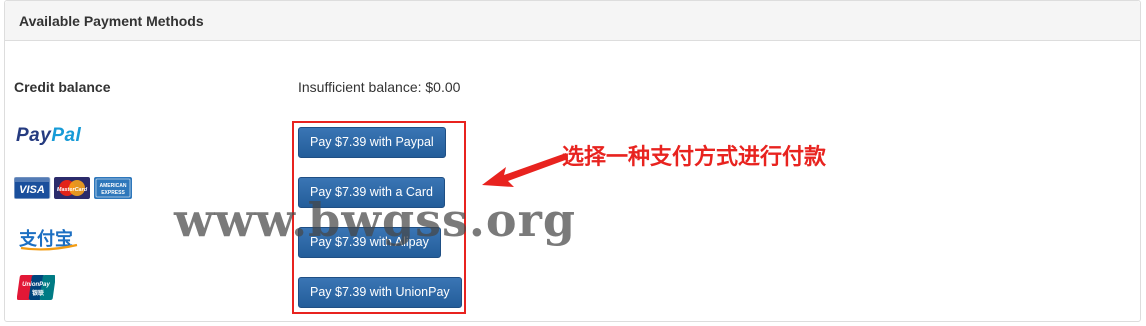  Describe the element at coordinates (372, 142) in the screenshot. I see `pay-with-paypal-button: Pay $7.39 with Paypal` at that location.